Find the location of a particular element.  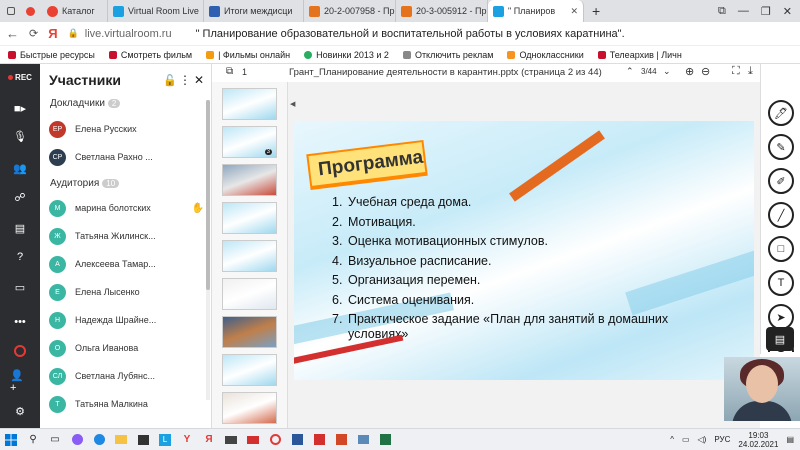

question-icon: ? is located at coordinates (20, 257).